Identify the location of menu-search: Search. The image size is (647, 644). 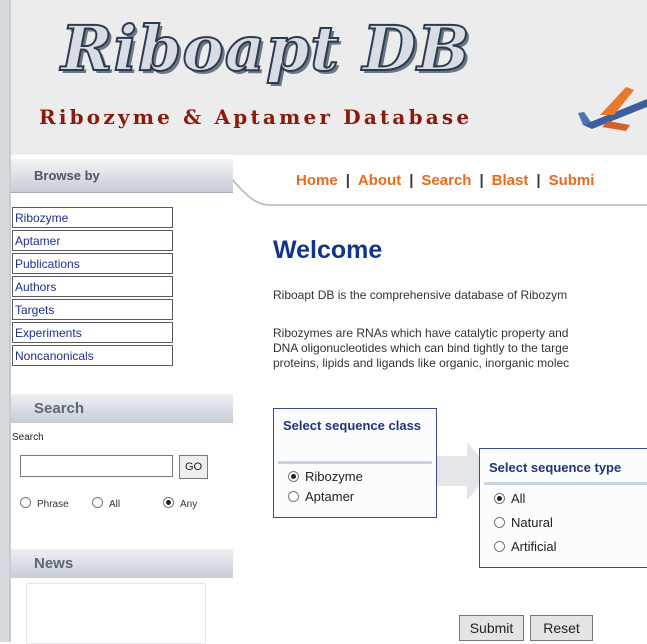
(446, 180).